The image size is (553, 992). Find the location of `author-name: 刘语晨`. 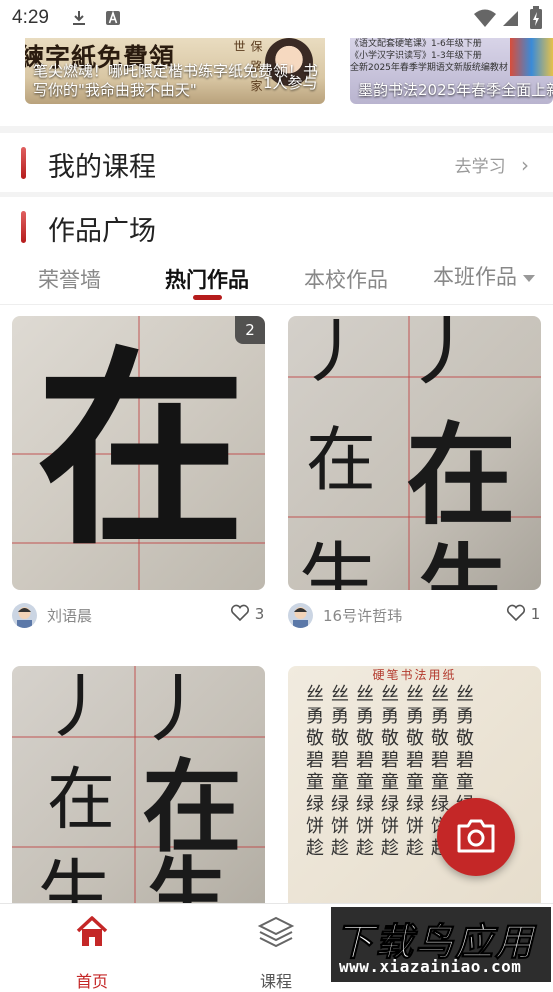

author-name: 刘语晨 is located at coordinates (70, 616).